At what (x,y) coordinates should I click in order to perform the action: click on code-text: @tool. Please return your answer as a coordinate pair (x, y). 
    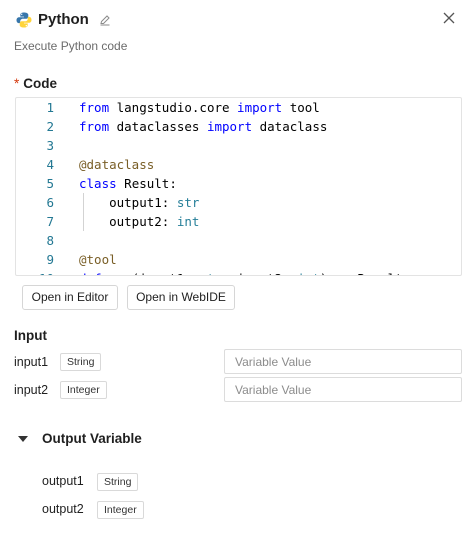
    Looking at the image, I should click on (98, 259).